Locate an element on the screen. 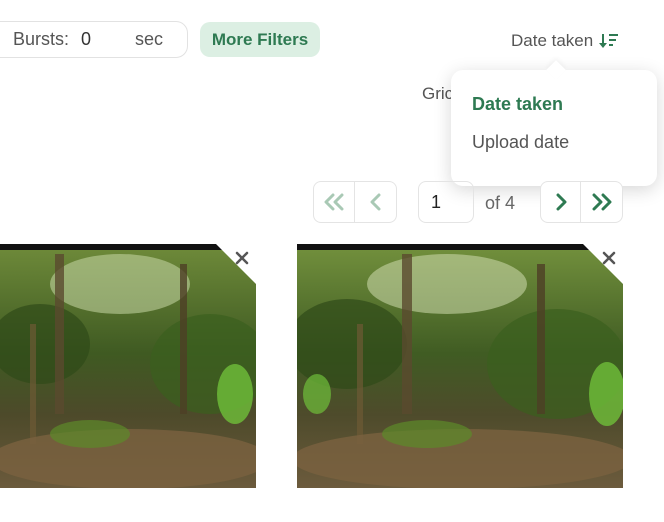  bursts-unit: sec is located at coordinates (149, 39).